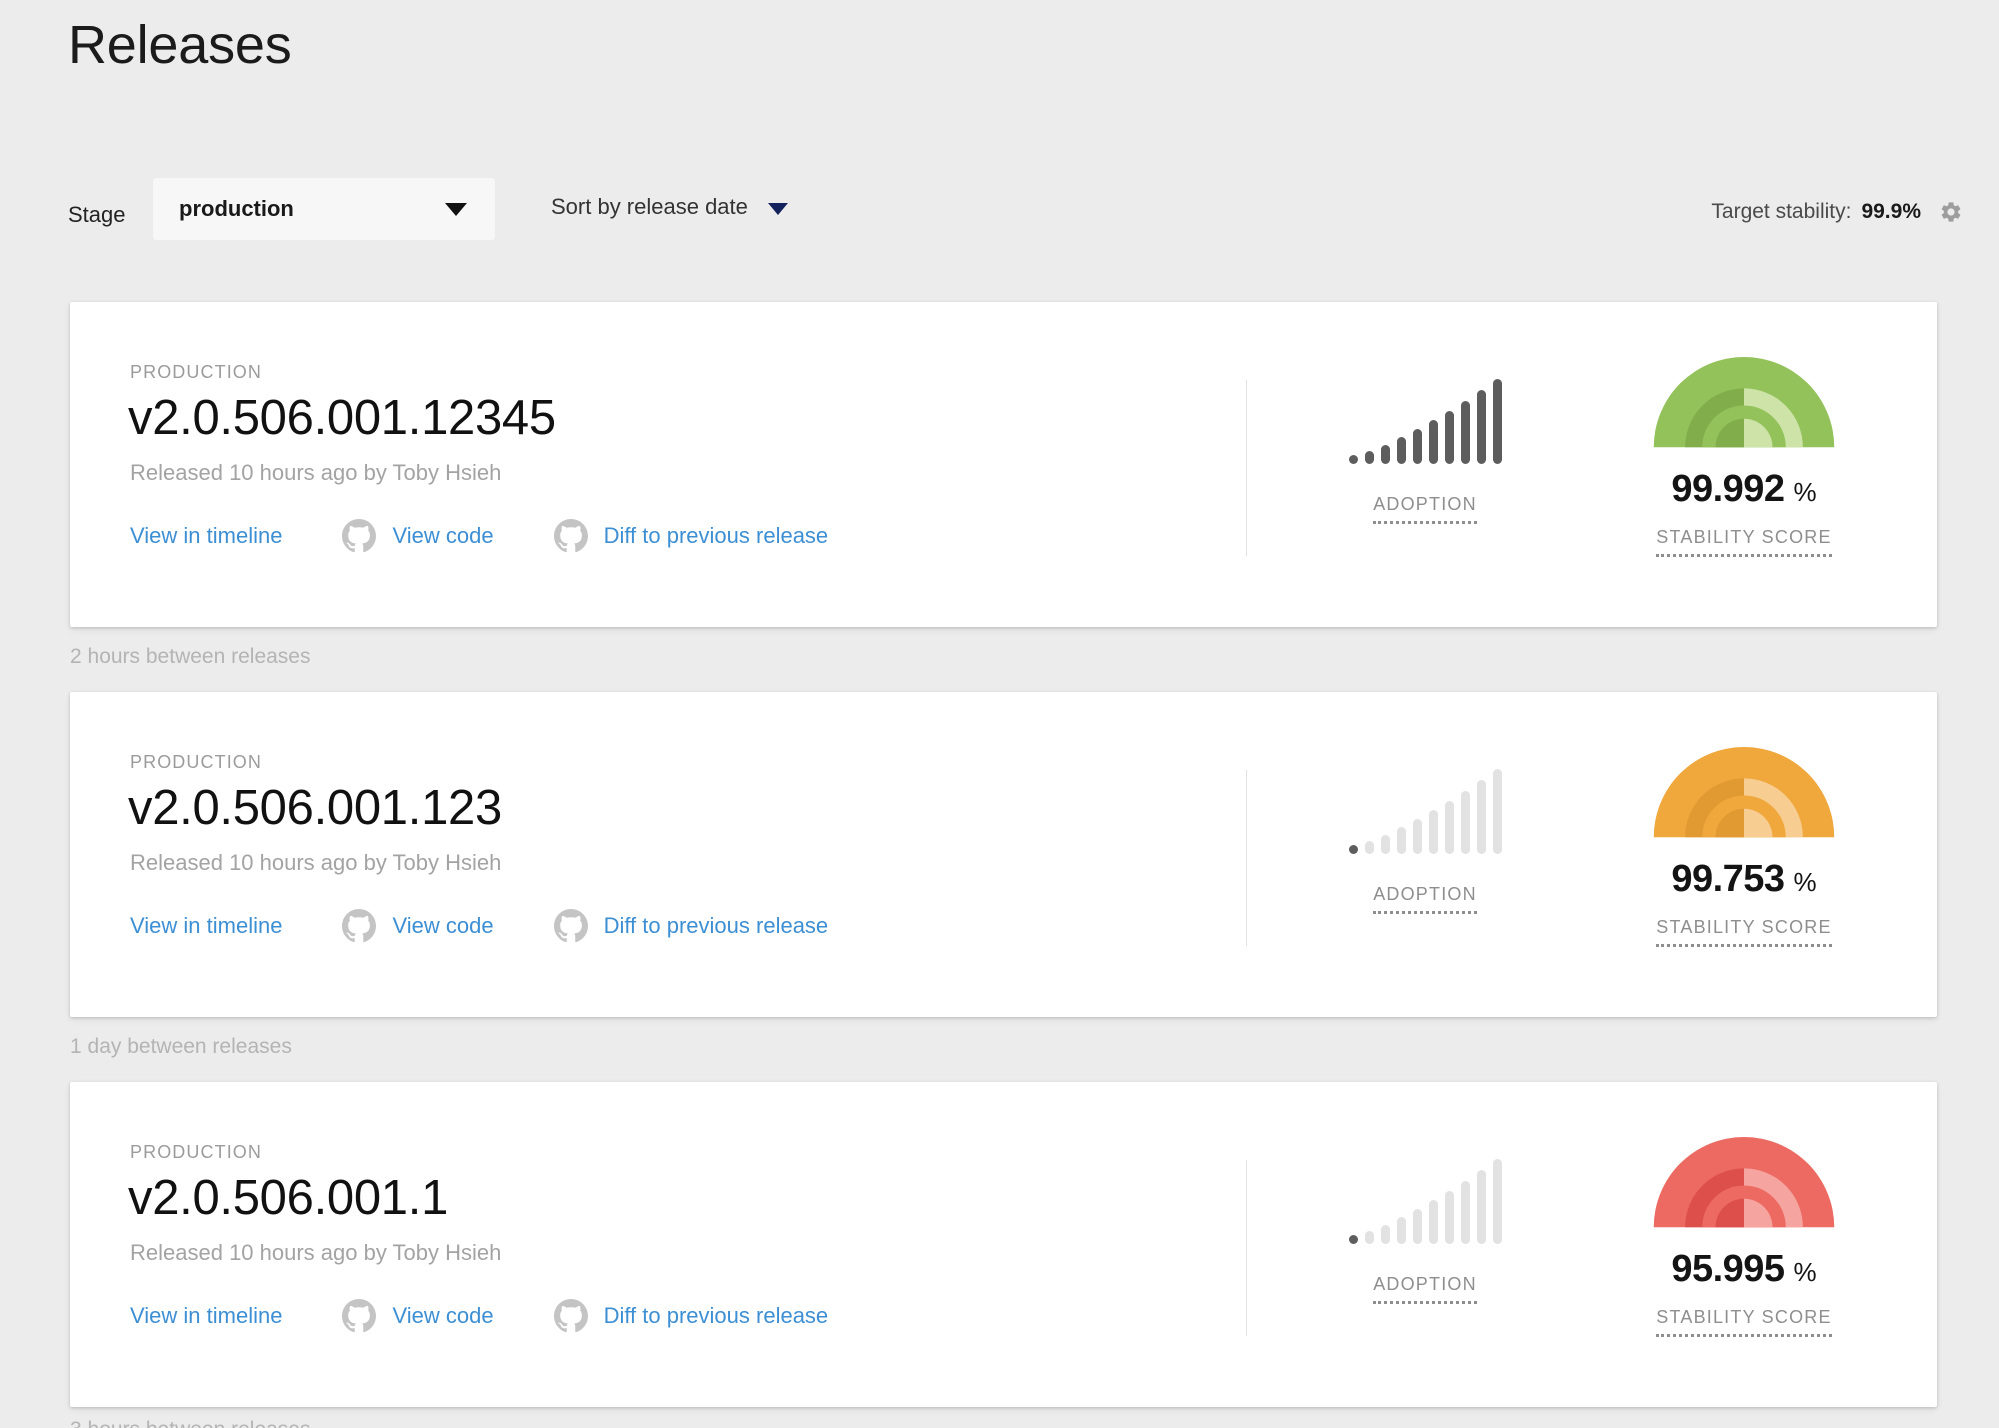  What do you see at coordinates (288, 1198) in the screenshot?
I see `release-version: v2.0.506.001.1` at bounding box center [288, 1198].